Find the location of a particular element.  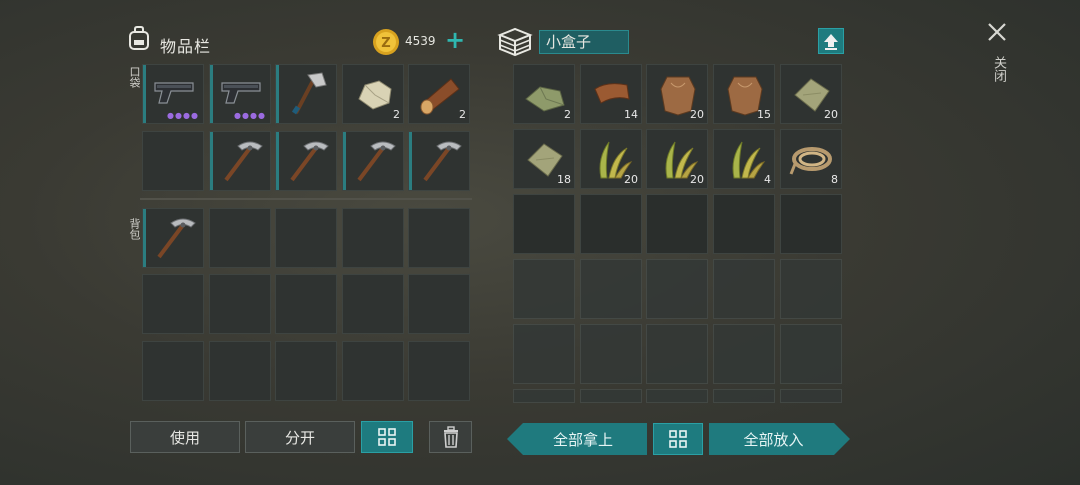

backpack-icon is located at coordinates (139, 38).